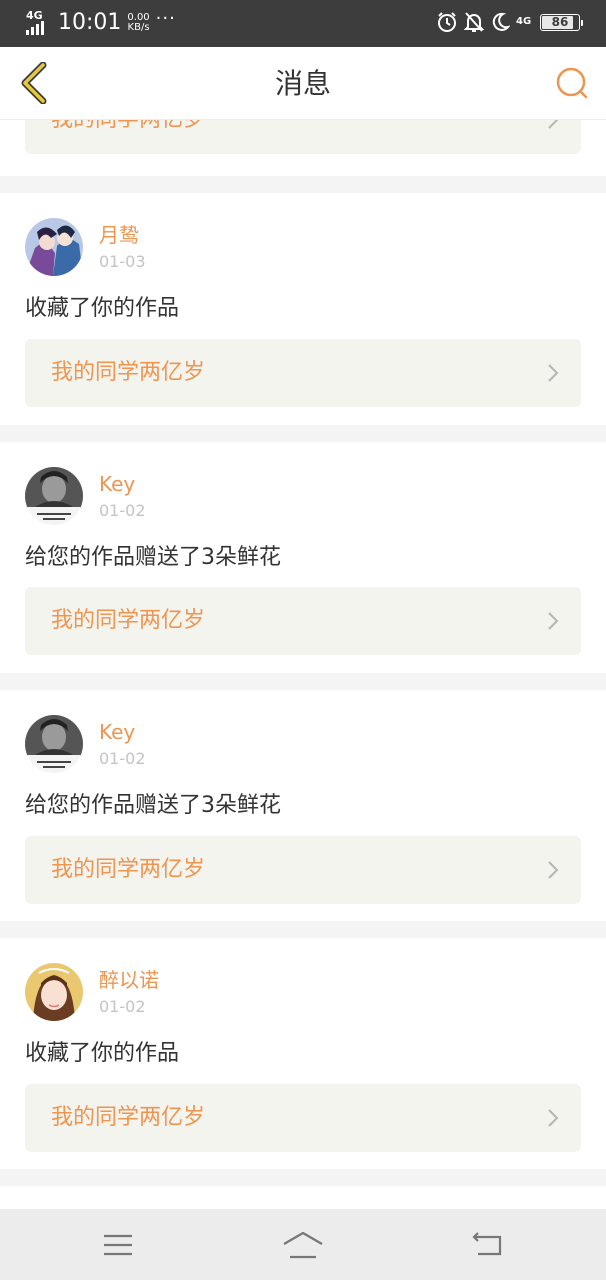 This screenshot has height=1280, width=606. Describe the element at coordinates (500, 22) in the screenshot. I see `moon-icon` at that location.